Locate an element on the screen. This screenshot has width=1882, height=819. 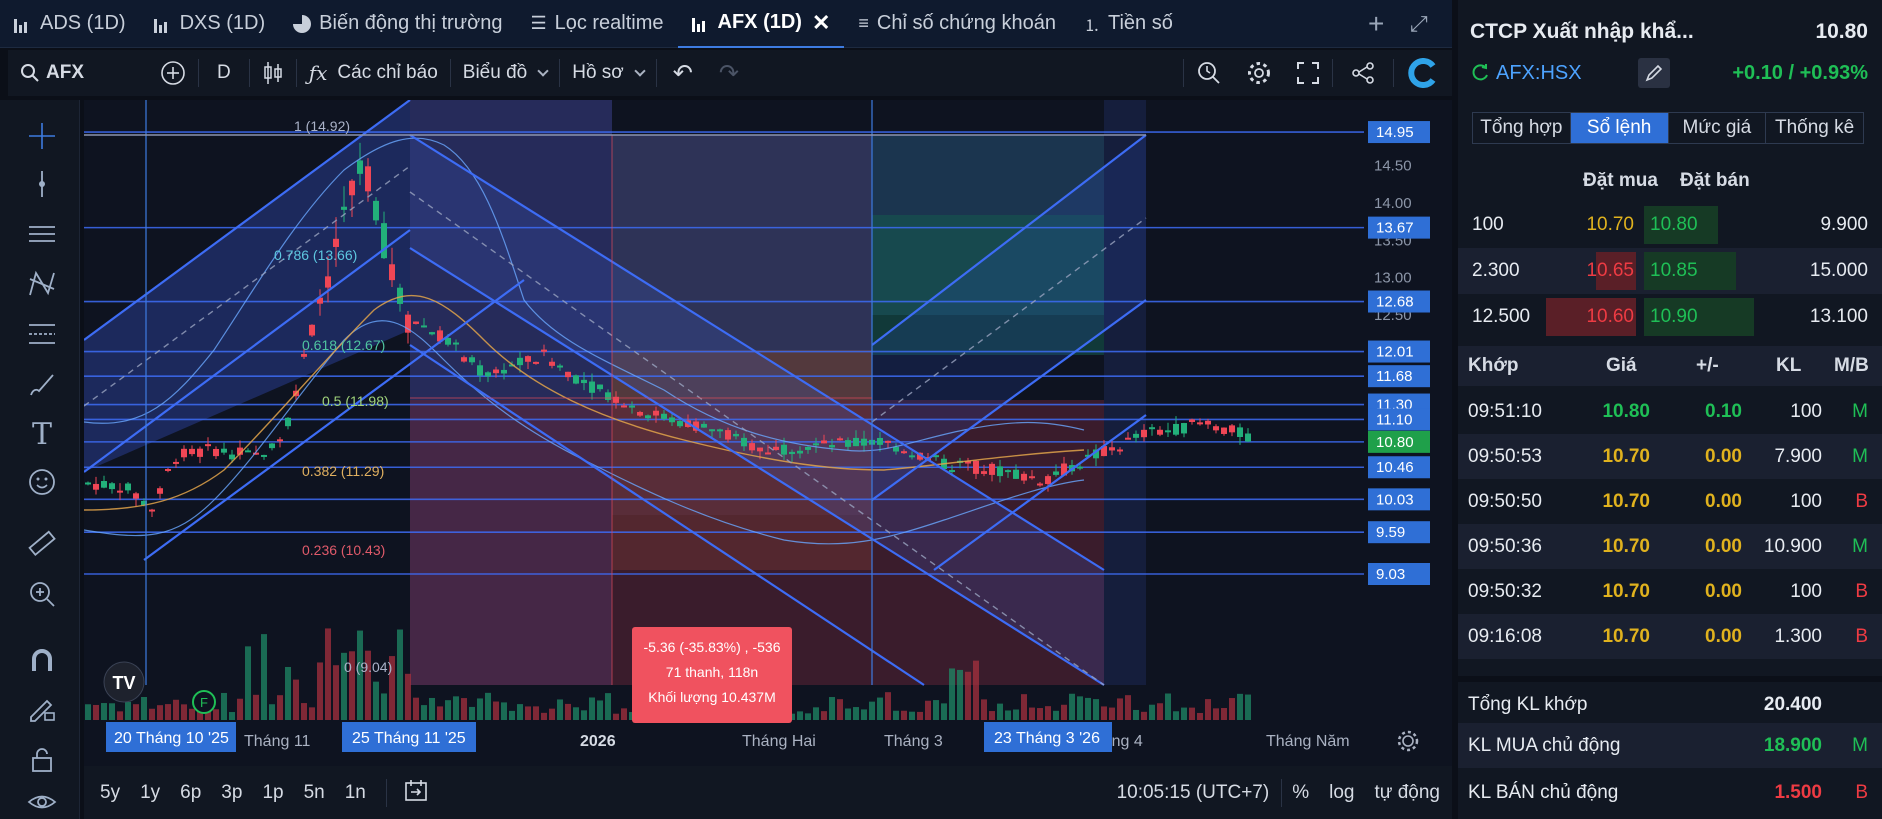
symbol-search: AFX is located at coordinates (78, 73).